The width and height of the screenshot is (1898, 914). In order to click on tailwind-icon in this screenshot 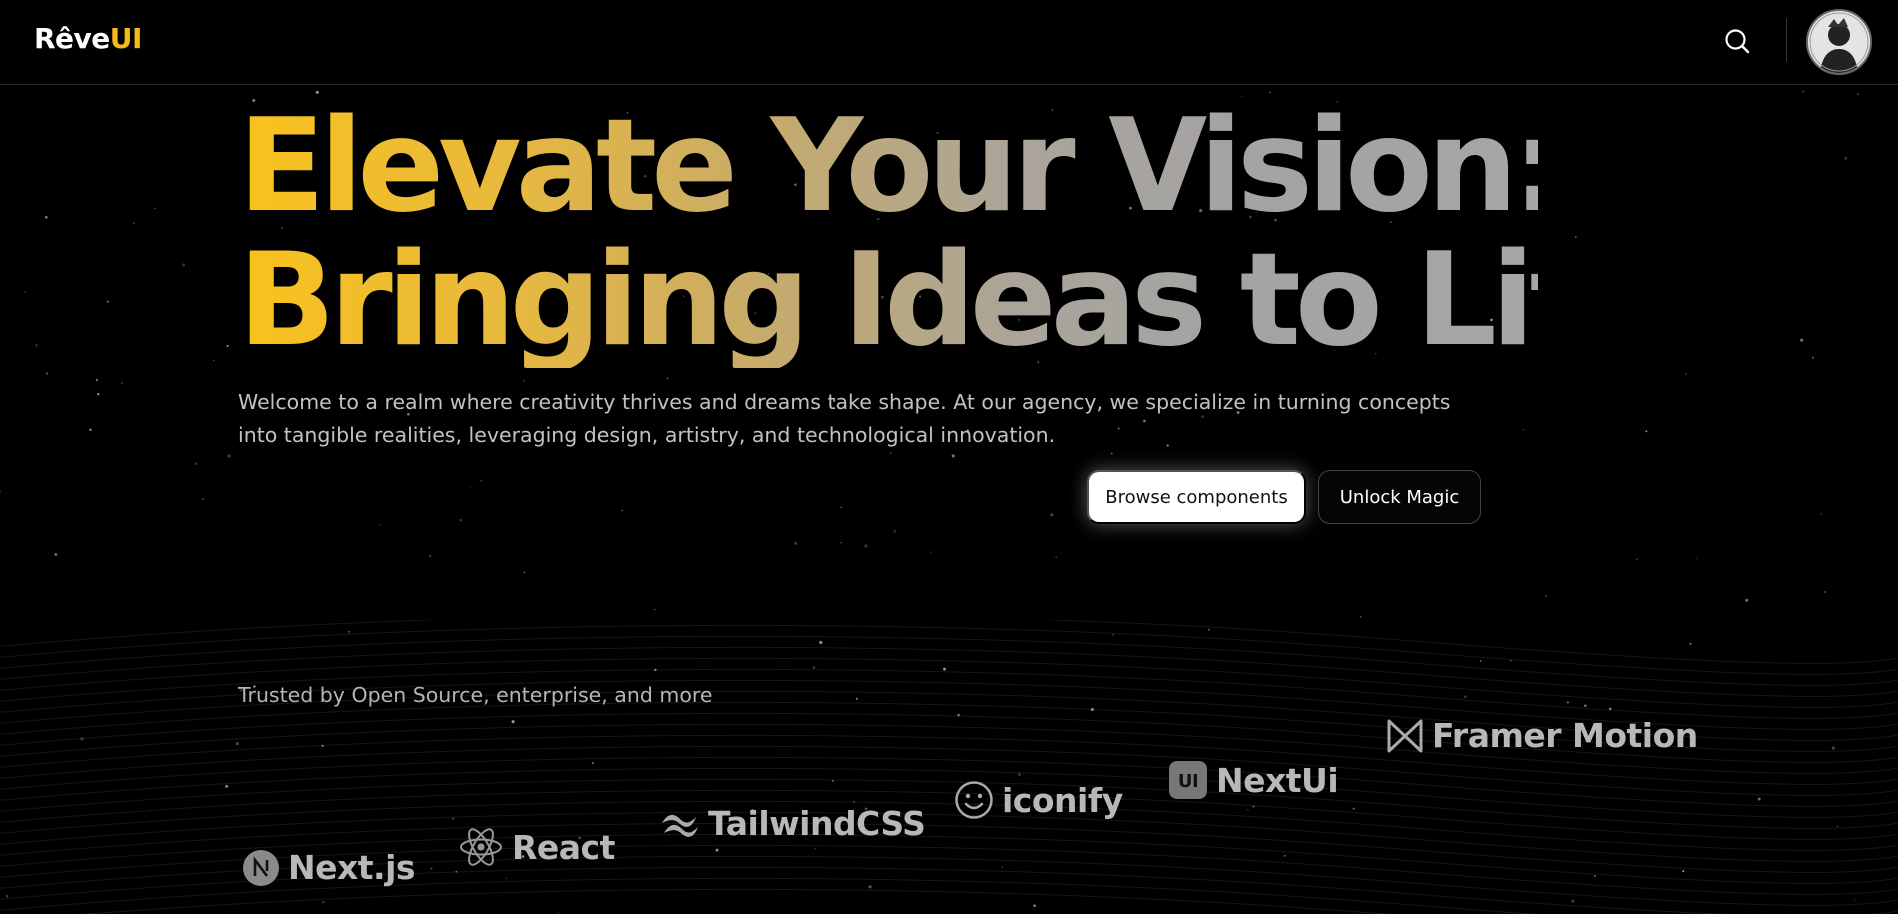, I will do `click(680, 824)`.